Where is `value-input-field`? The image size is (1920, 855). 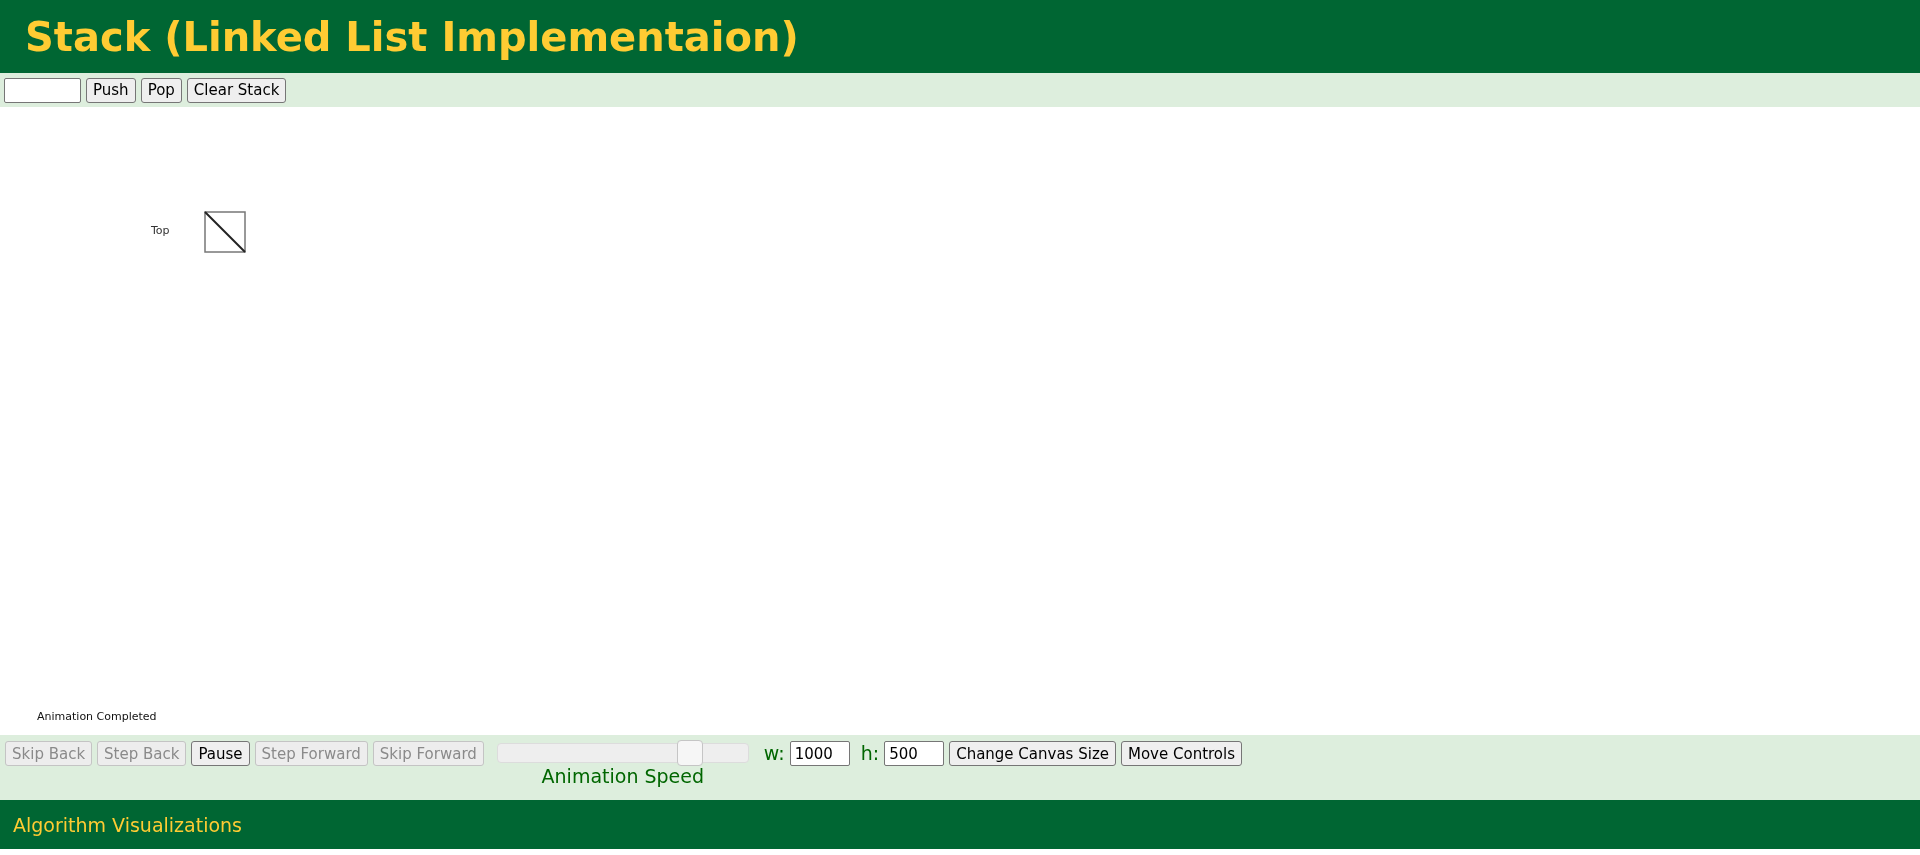
value-input-field is located at coordinates (42, 90).